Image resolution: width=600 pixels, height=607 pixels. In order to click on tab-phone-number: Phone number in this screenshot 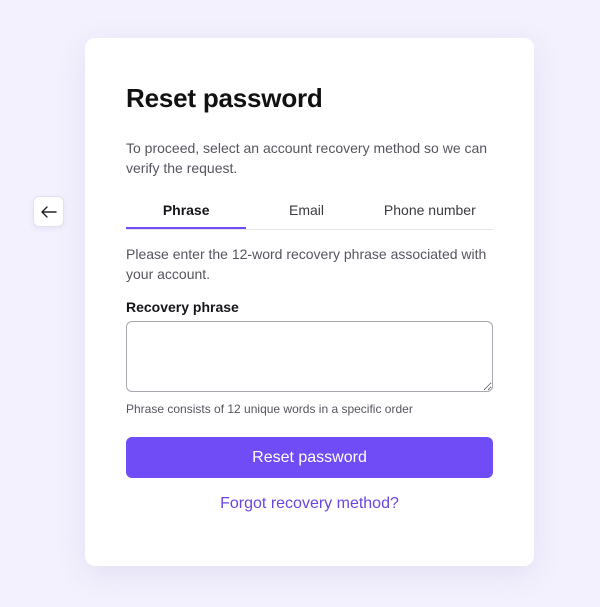, I will do `click(430, 213)`.